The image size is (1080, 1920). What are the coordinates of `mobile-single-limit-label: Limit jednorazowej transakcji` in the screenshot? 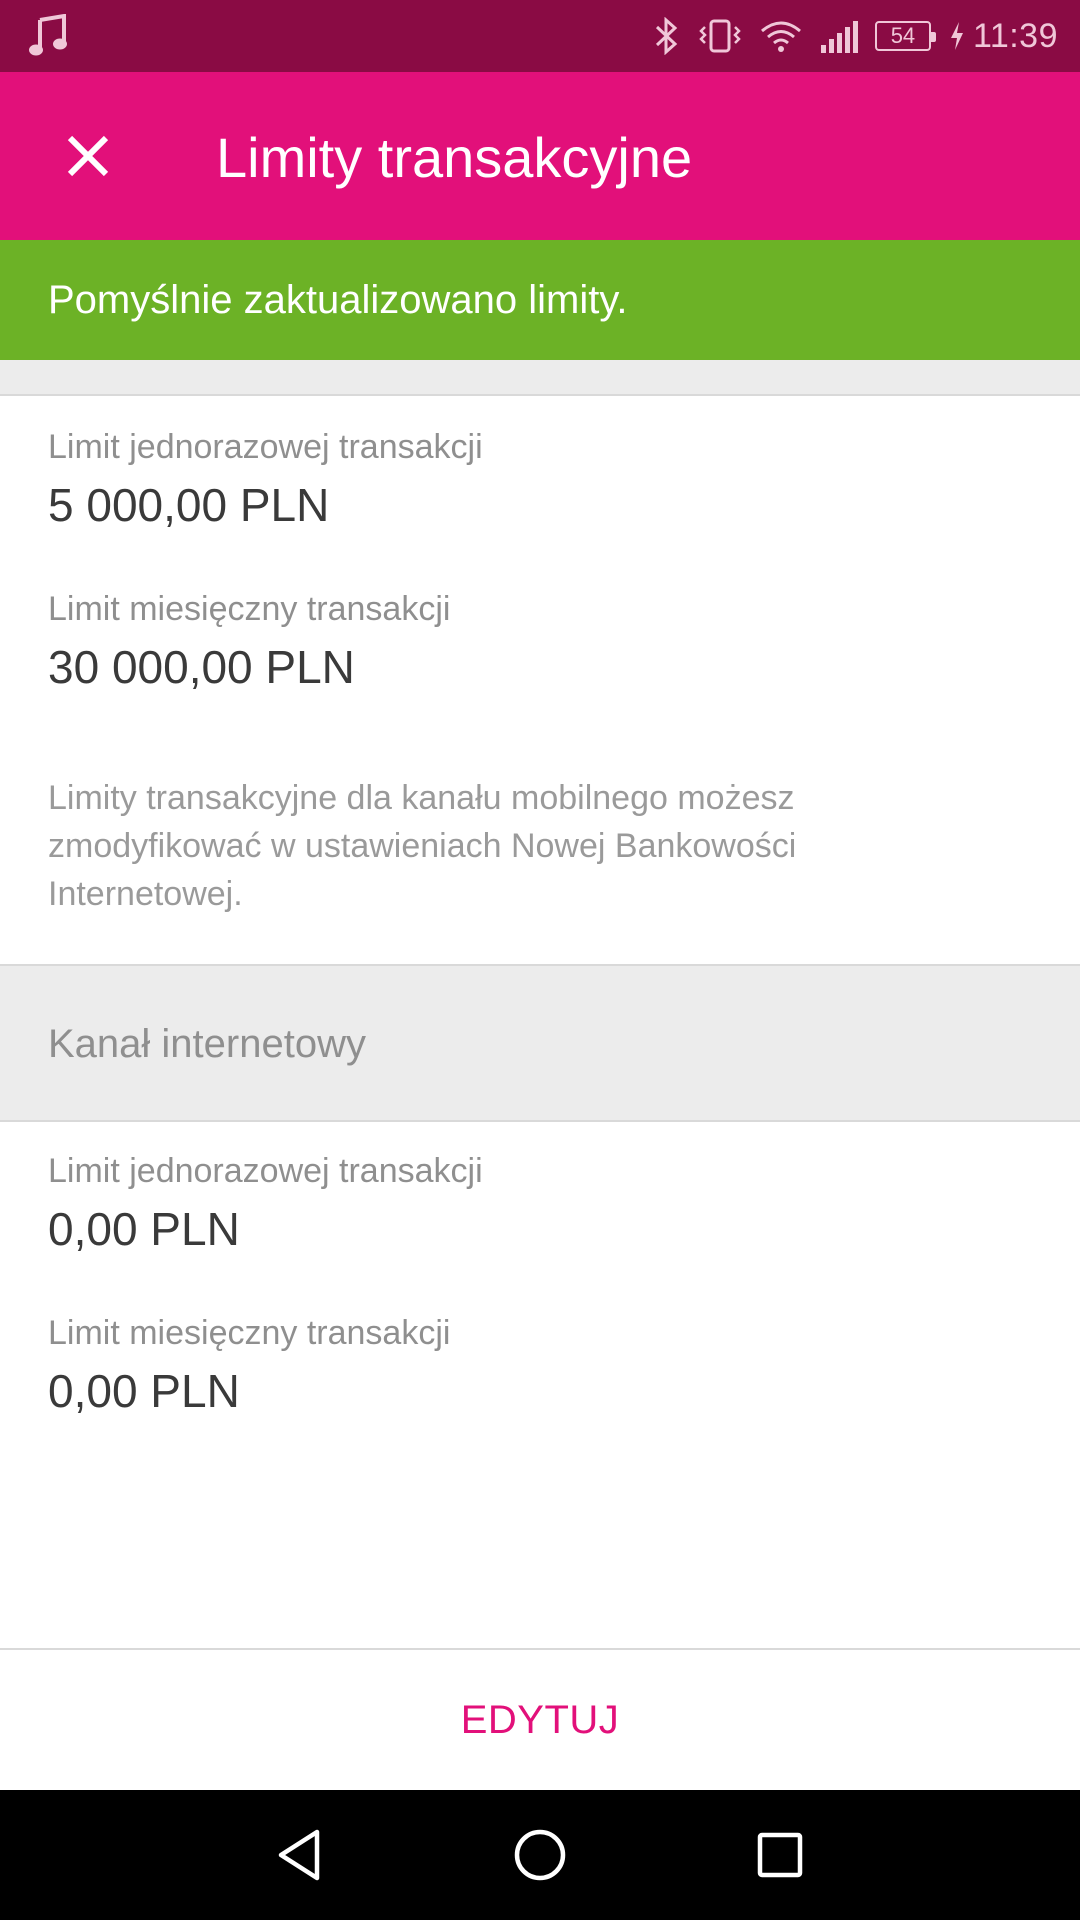 It's located at (265, 447).